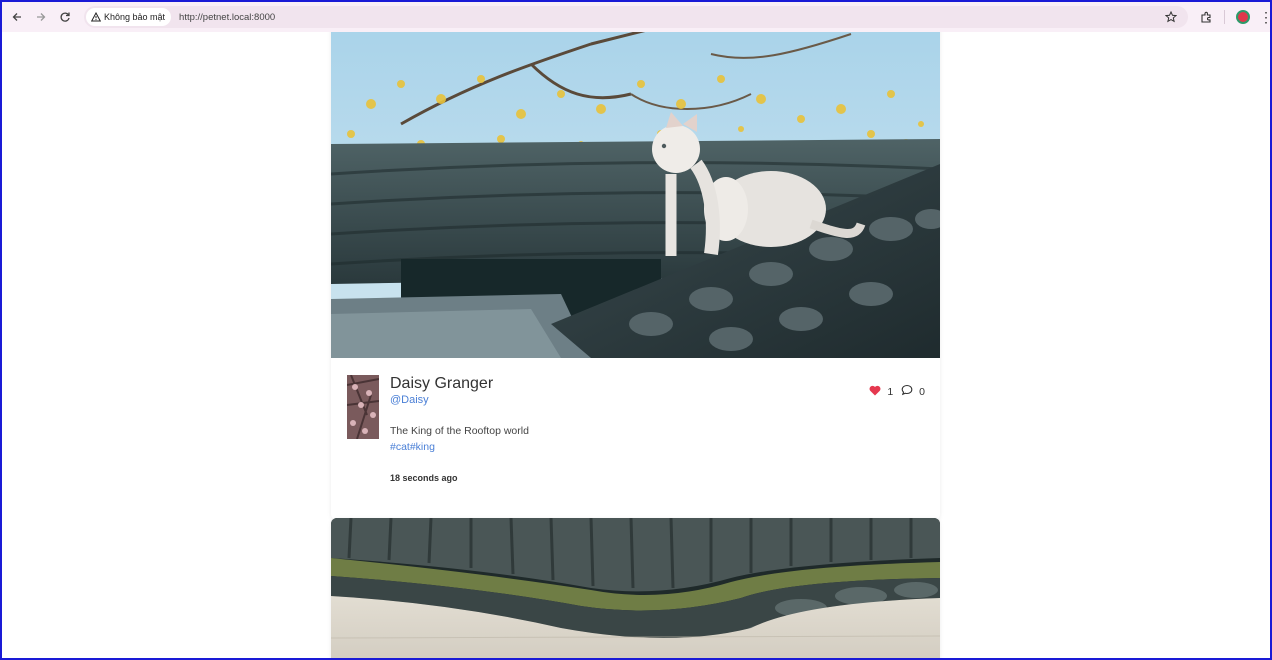  I want to click on author-handle-link: @Daisy, so click(409, 400).